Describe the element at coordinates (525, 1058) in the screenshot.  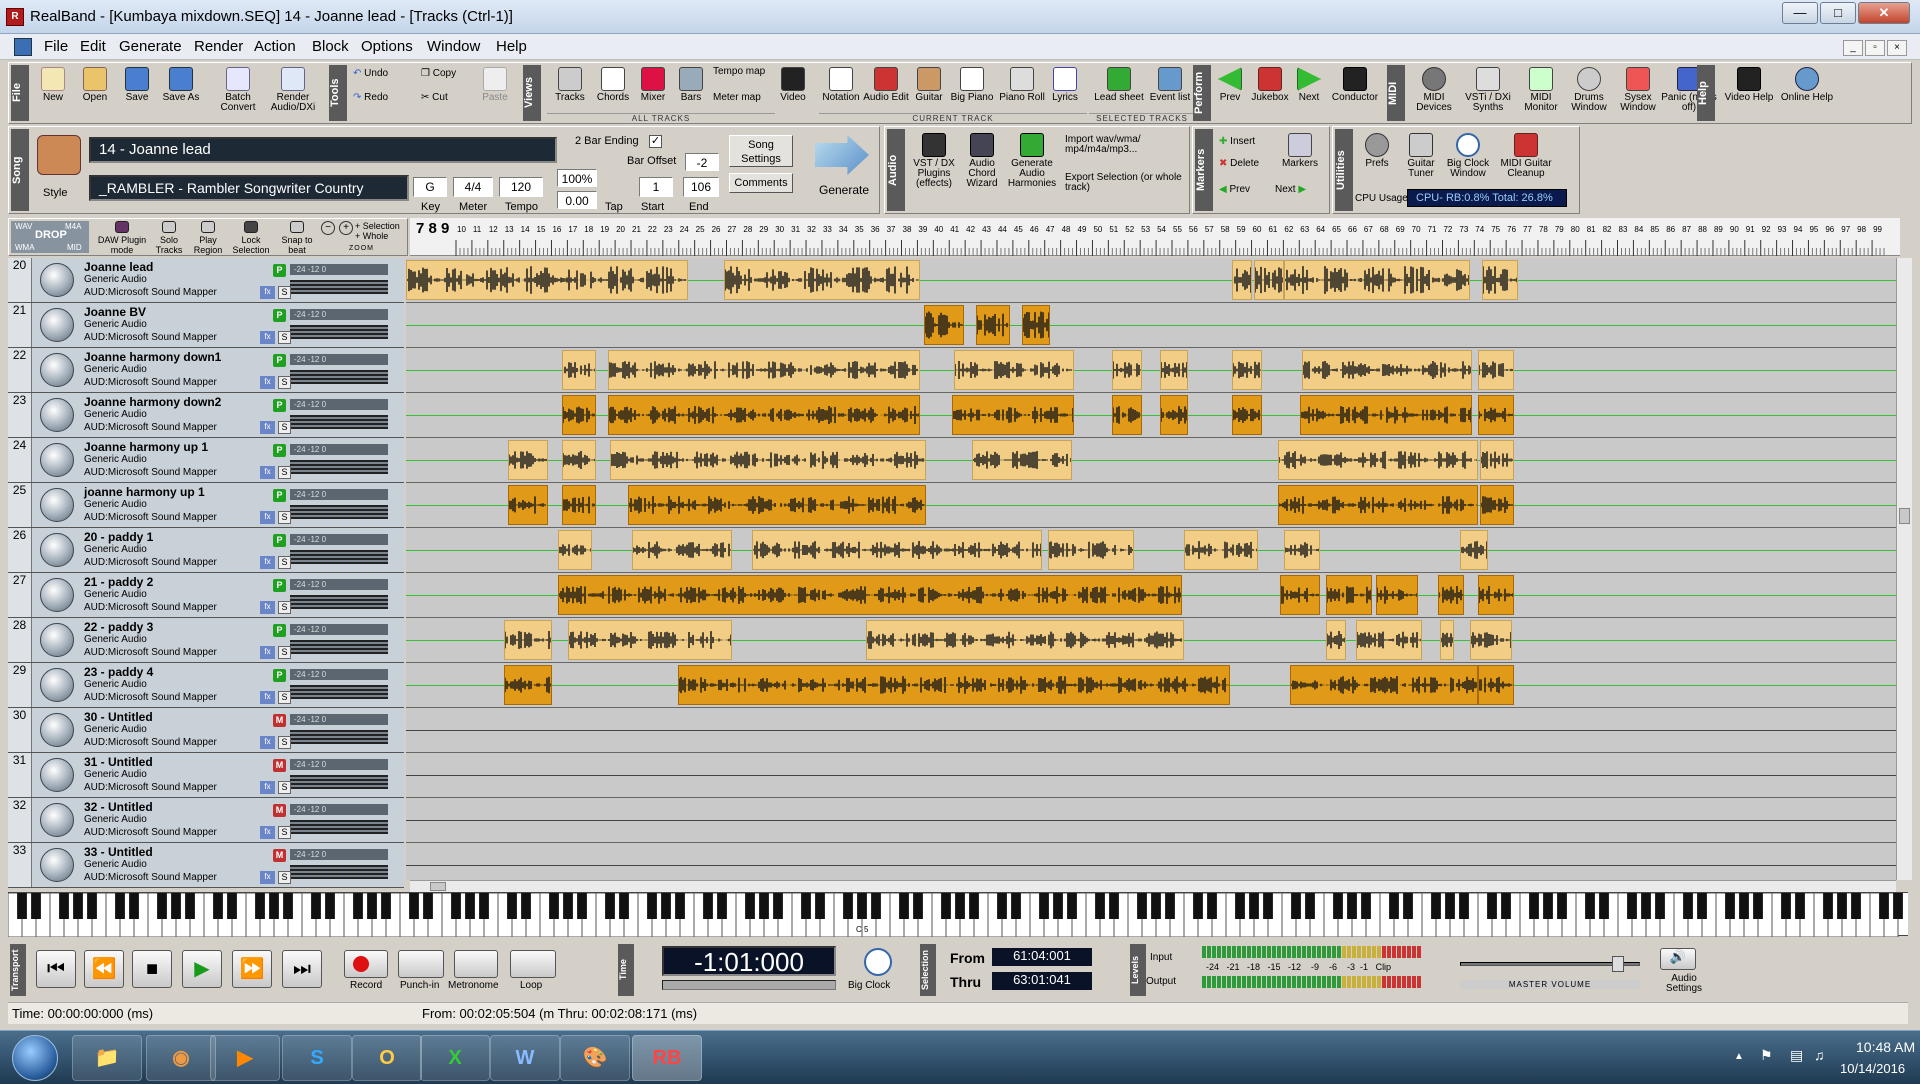
I see `taskbar-word: W` at that location.